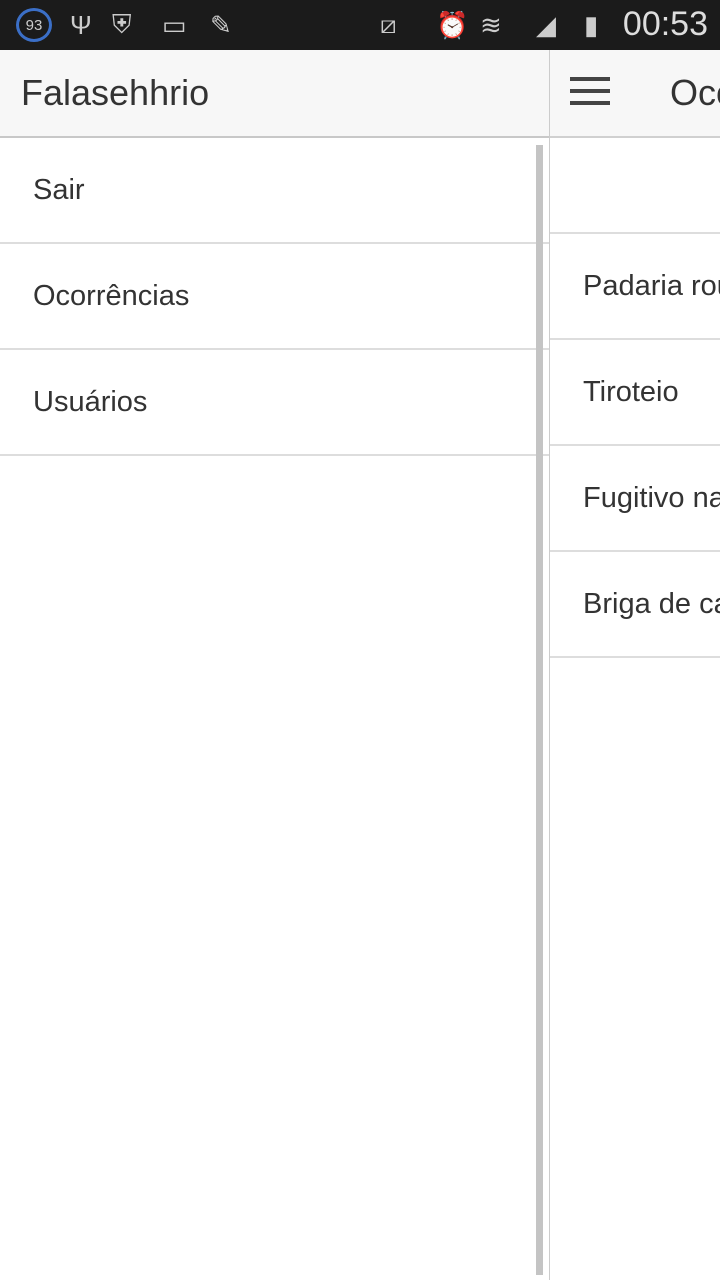 This screenshot has height=1280, width=720. What do you see at coordinates (635, 287) in the screenshot?
I see `list-item: Padaria roubada` at bounding box center [635, 287].